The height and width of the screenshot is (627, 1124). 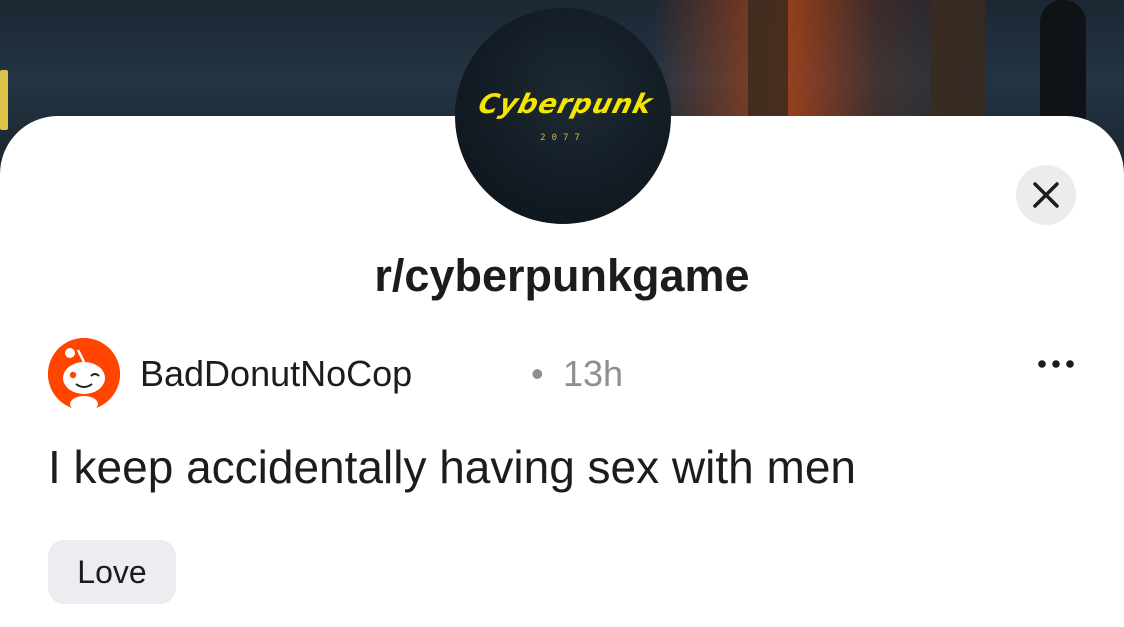 I want to click on post-flair: Love, so click(x=112, y=572).